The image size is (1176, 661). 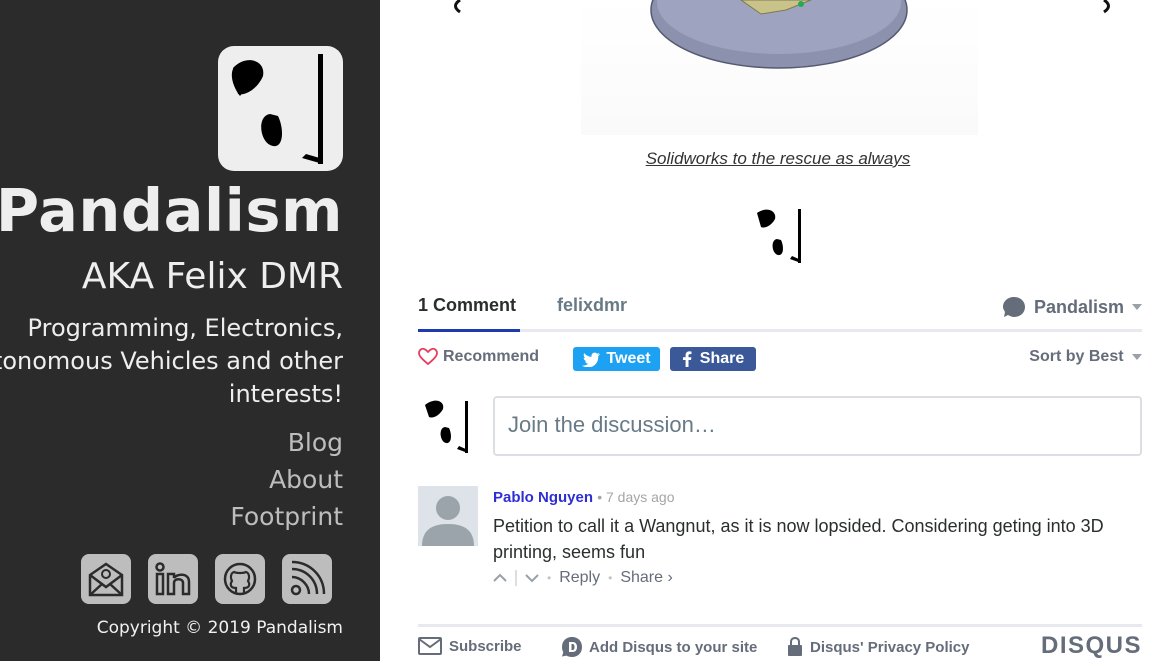 What do you see at coordinates (467, 305) in the screenshot?
I see `tab-comments: 1 Comment` at bounding box center [467, 305].